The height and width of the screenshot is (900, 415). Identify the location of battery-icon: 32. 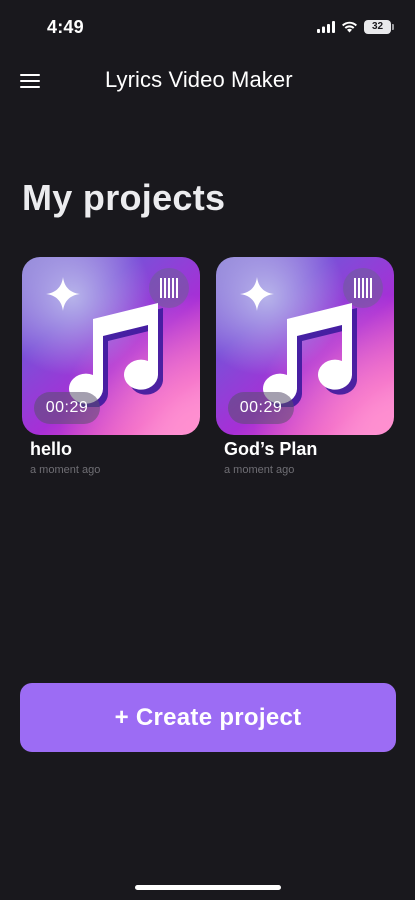
(379, 27).